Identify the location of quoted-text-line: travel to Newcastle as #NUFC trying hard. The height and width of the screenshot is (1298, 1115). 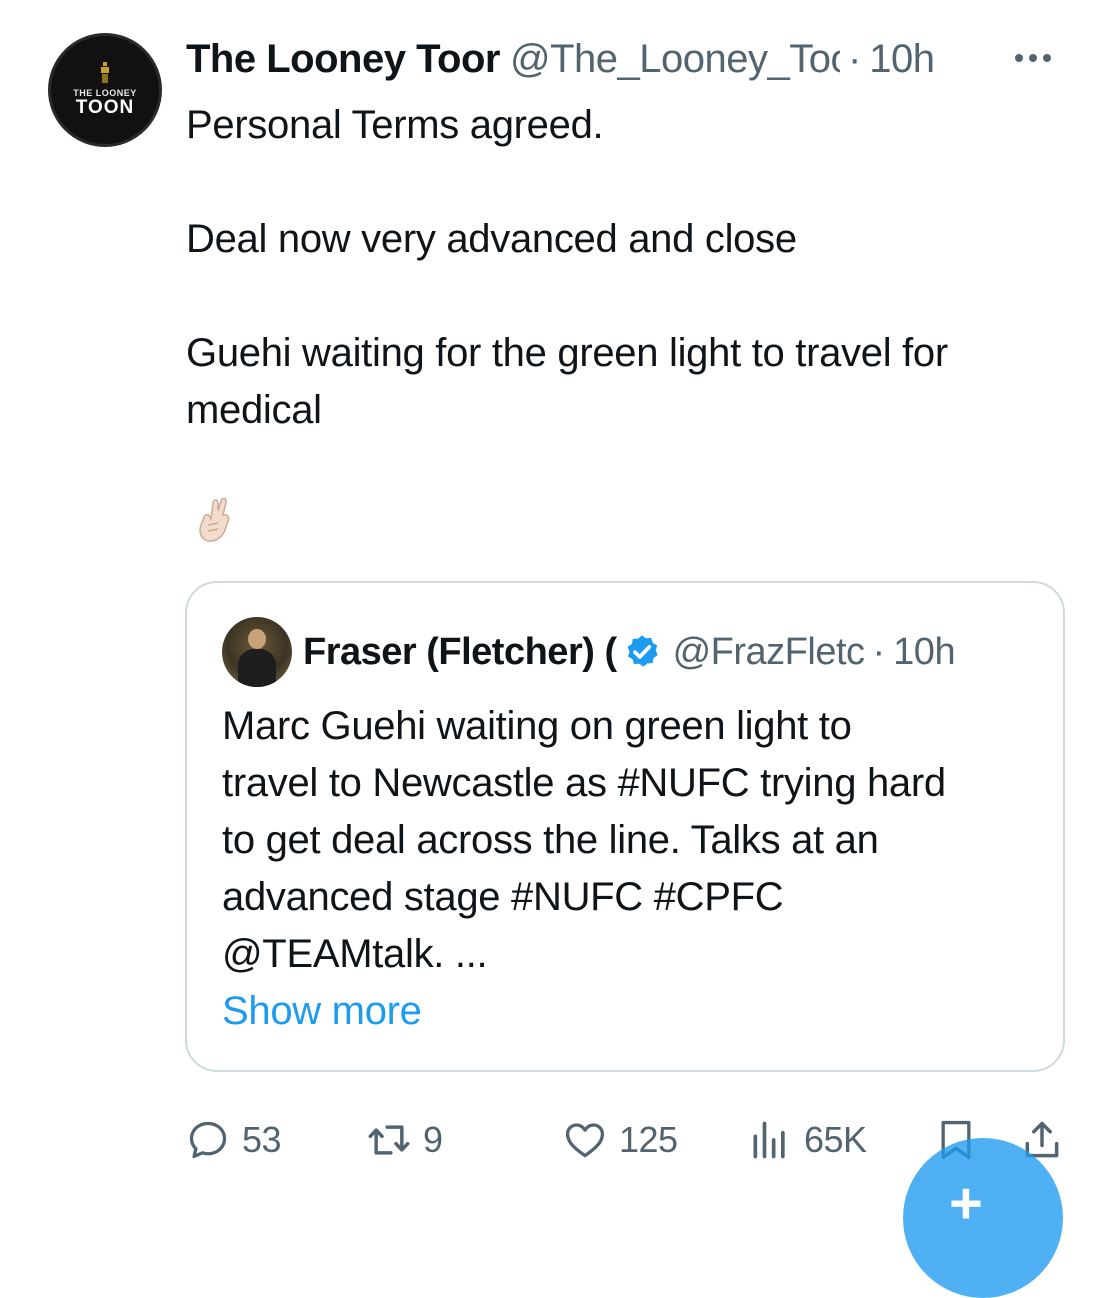
(584, 783).